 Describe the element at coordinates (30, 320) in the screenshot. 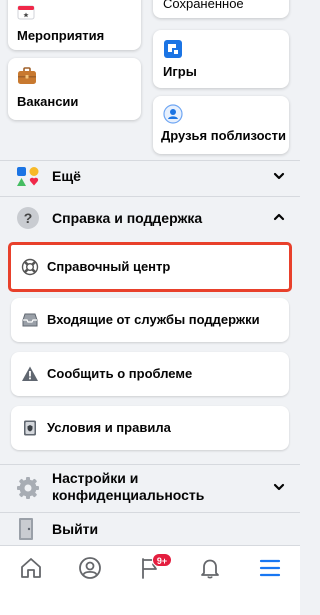

I see `inbox-tray-icon` at that location.